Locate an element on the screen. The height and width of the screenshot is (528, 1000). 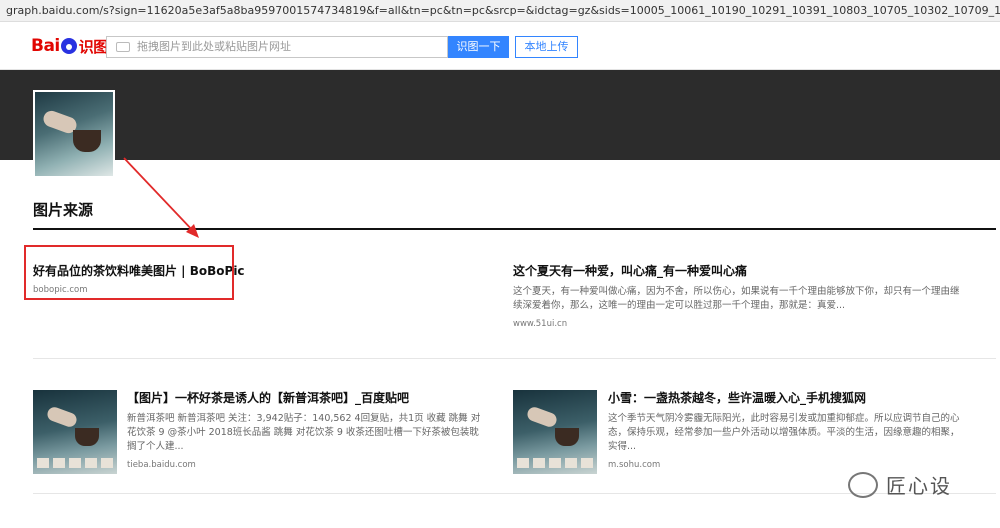
search-image-button: 识图一下 is located at coordinates (478, 47).